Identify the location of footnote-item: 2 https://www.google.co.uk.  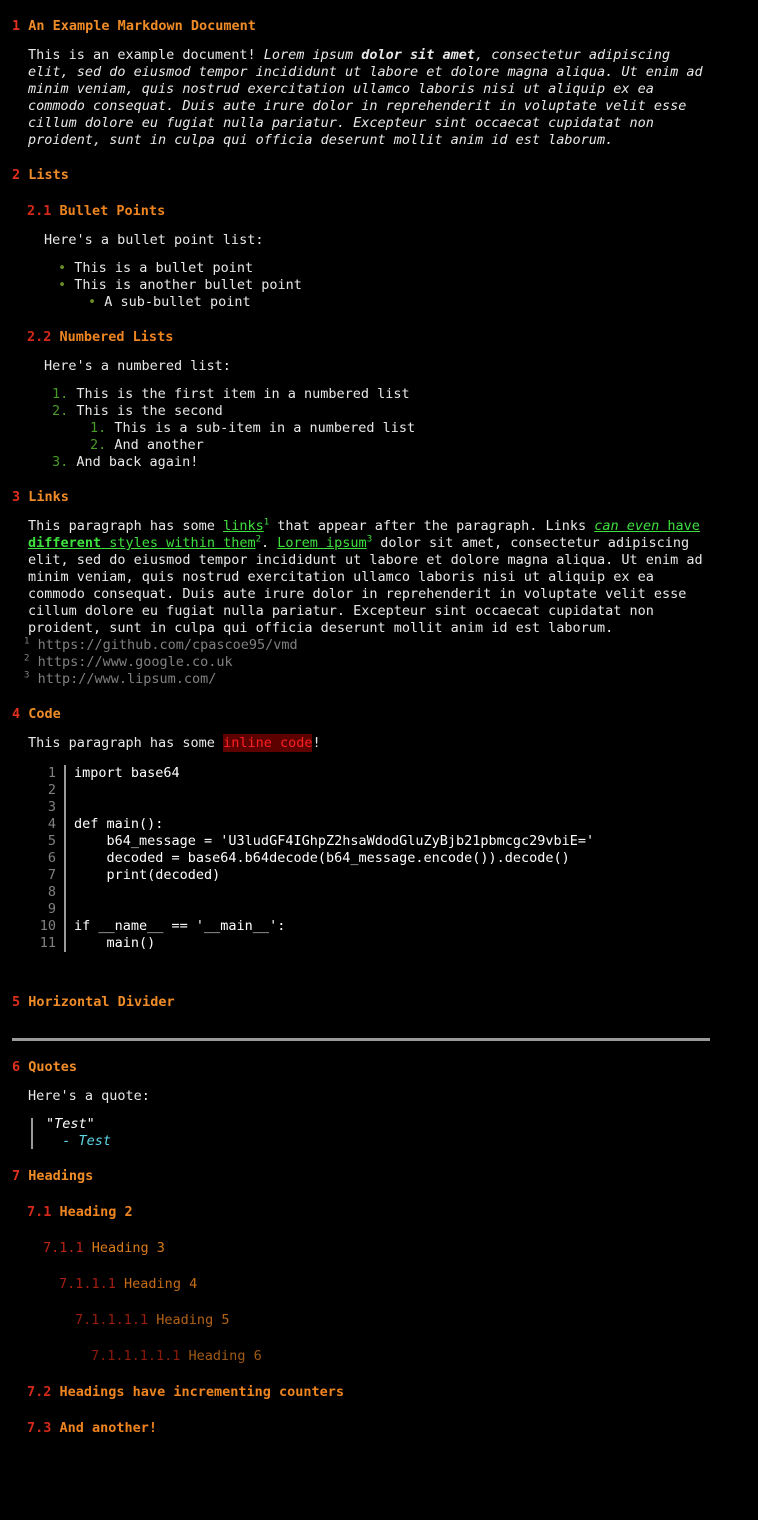
(391, 662).